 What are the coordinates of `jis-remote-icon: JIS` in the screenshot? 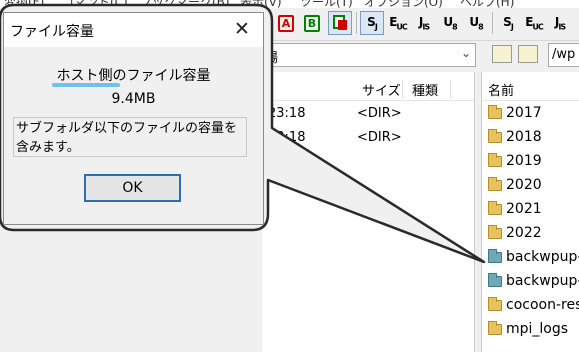 It's located at (560, 23).